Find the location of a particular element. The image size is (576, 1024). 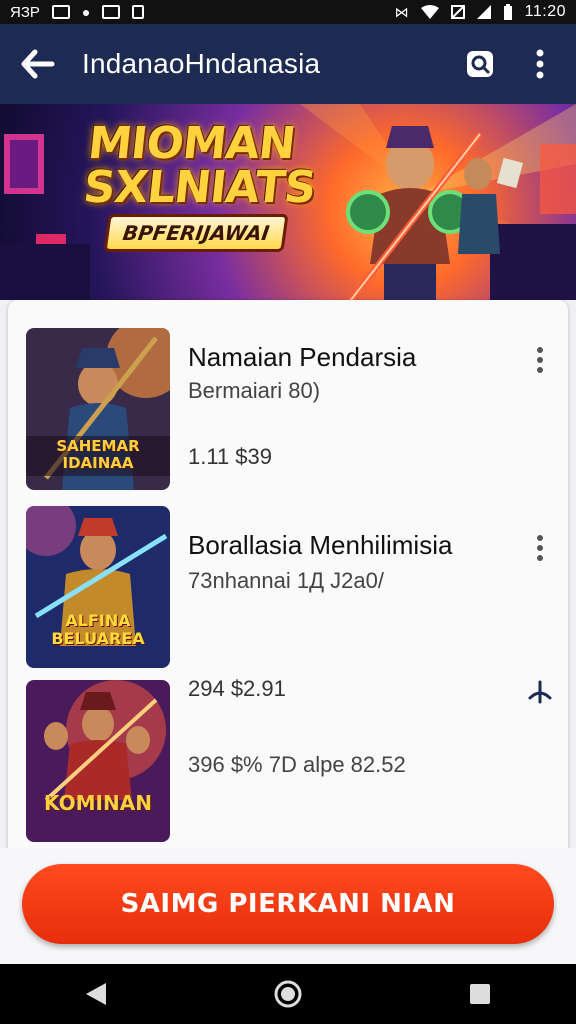

download-button is located at coordinates (540, 692).